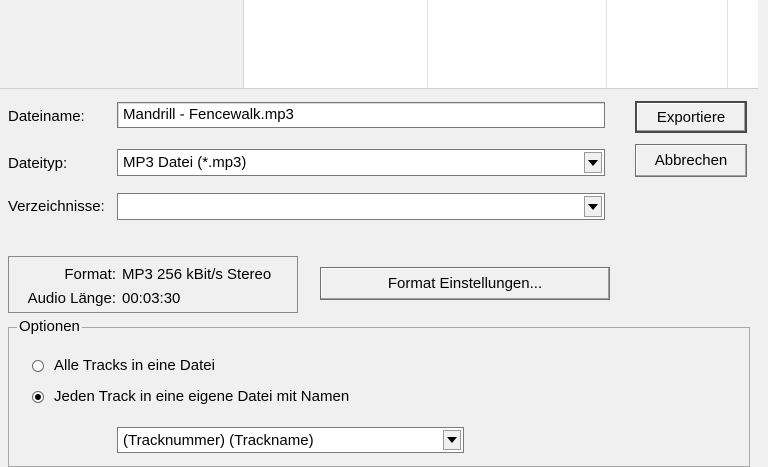 This screenshot has width=768, height=467. Describe the element at coordinates (38, 163) in the screenshot. I see `filetype-label: Dateityp:` at that location.